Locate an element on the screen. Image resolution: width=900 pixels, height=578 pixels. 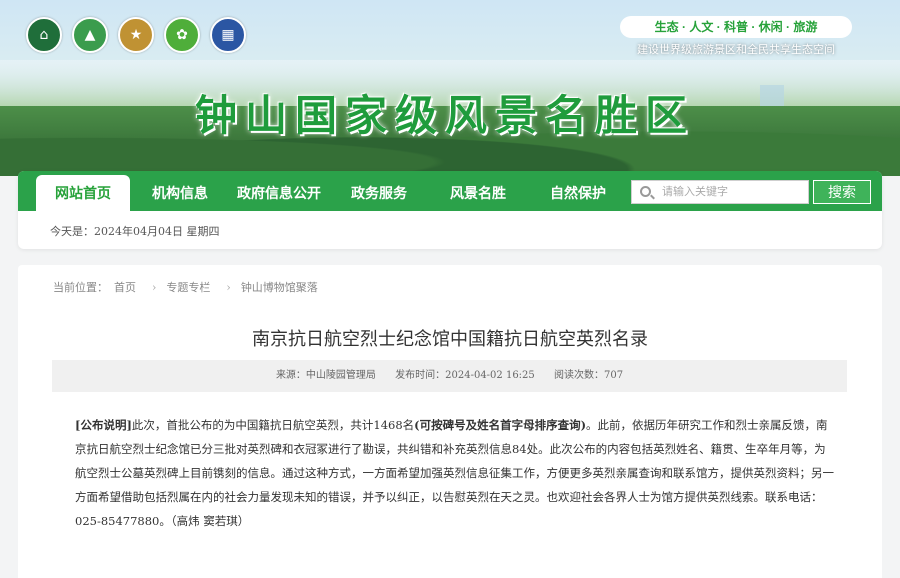
article-view-count: 阅读次数：707 is located at coordinates (588, 375).